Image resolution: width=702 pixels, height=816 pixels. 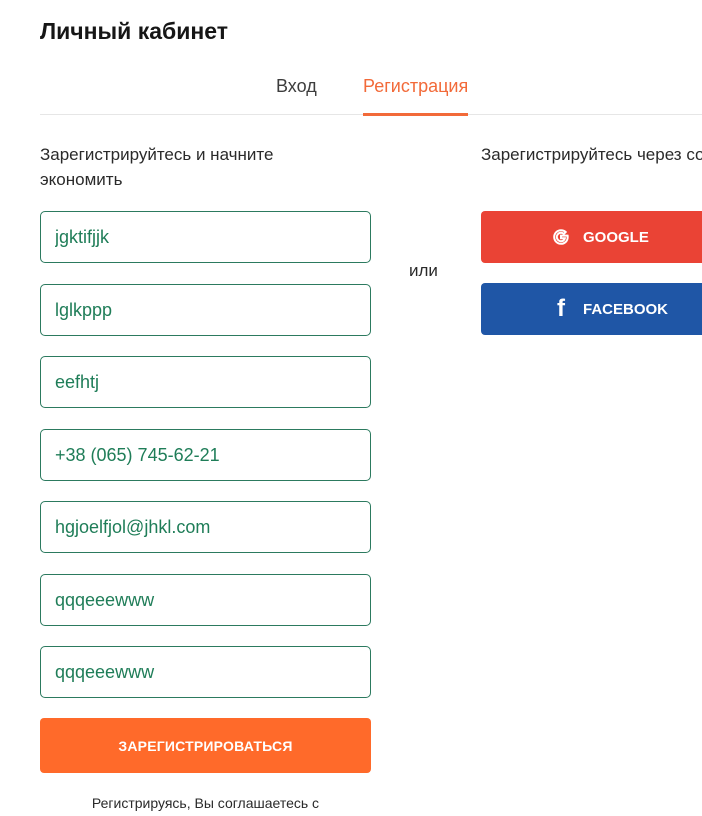 I want to click on last-name-field, so click(x=205, y=310).